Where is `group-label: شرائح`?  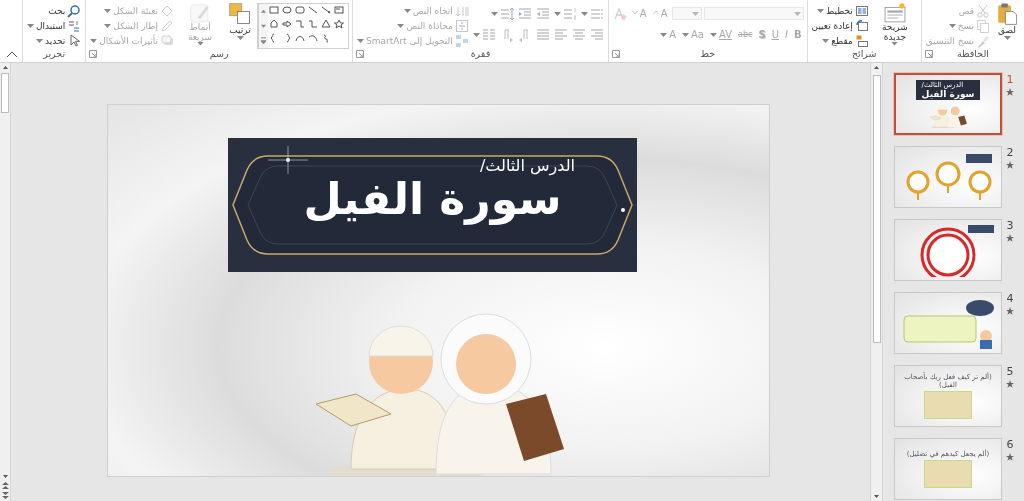
group-label: شرائح is located at coordinates (864, 53).